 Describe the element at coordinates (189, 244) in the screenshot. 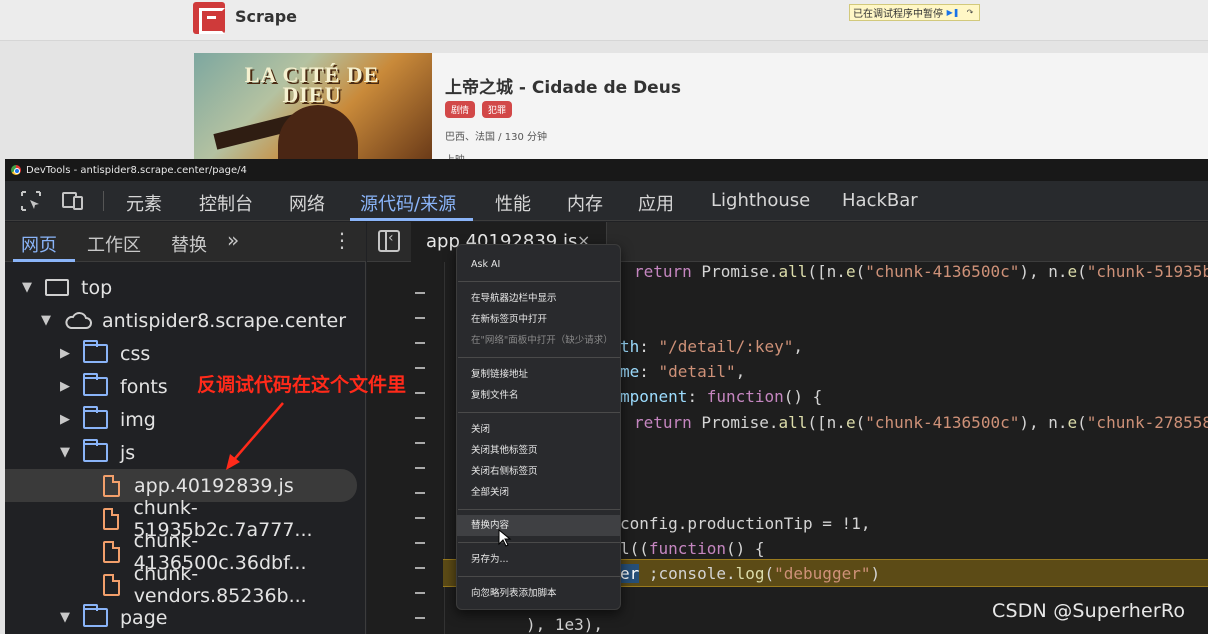

I see `tab-overrides: 替换` at that location.